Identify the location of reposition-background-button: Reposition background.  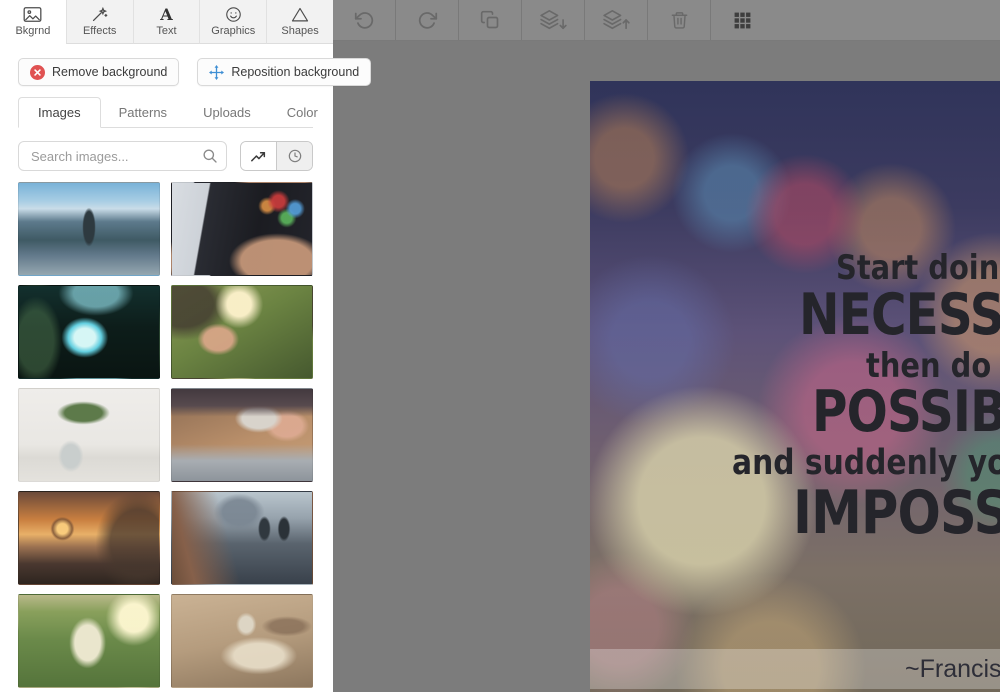
(284, 72).